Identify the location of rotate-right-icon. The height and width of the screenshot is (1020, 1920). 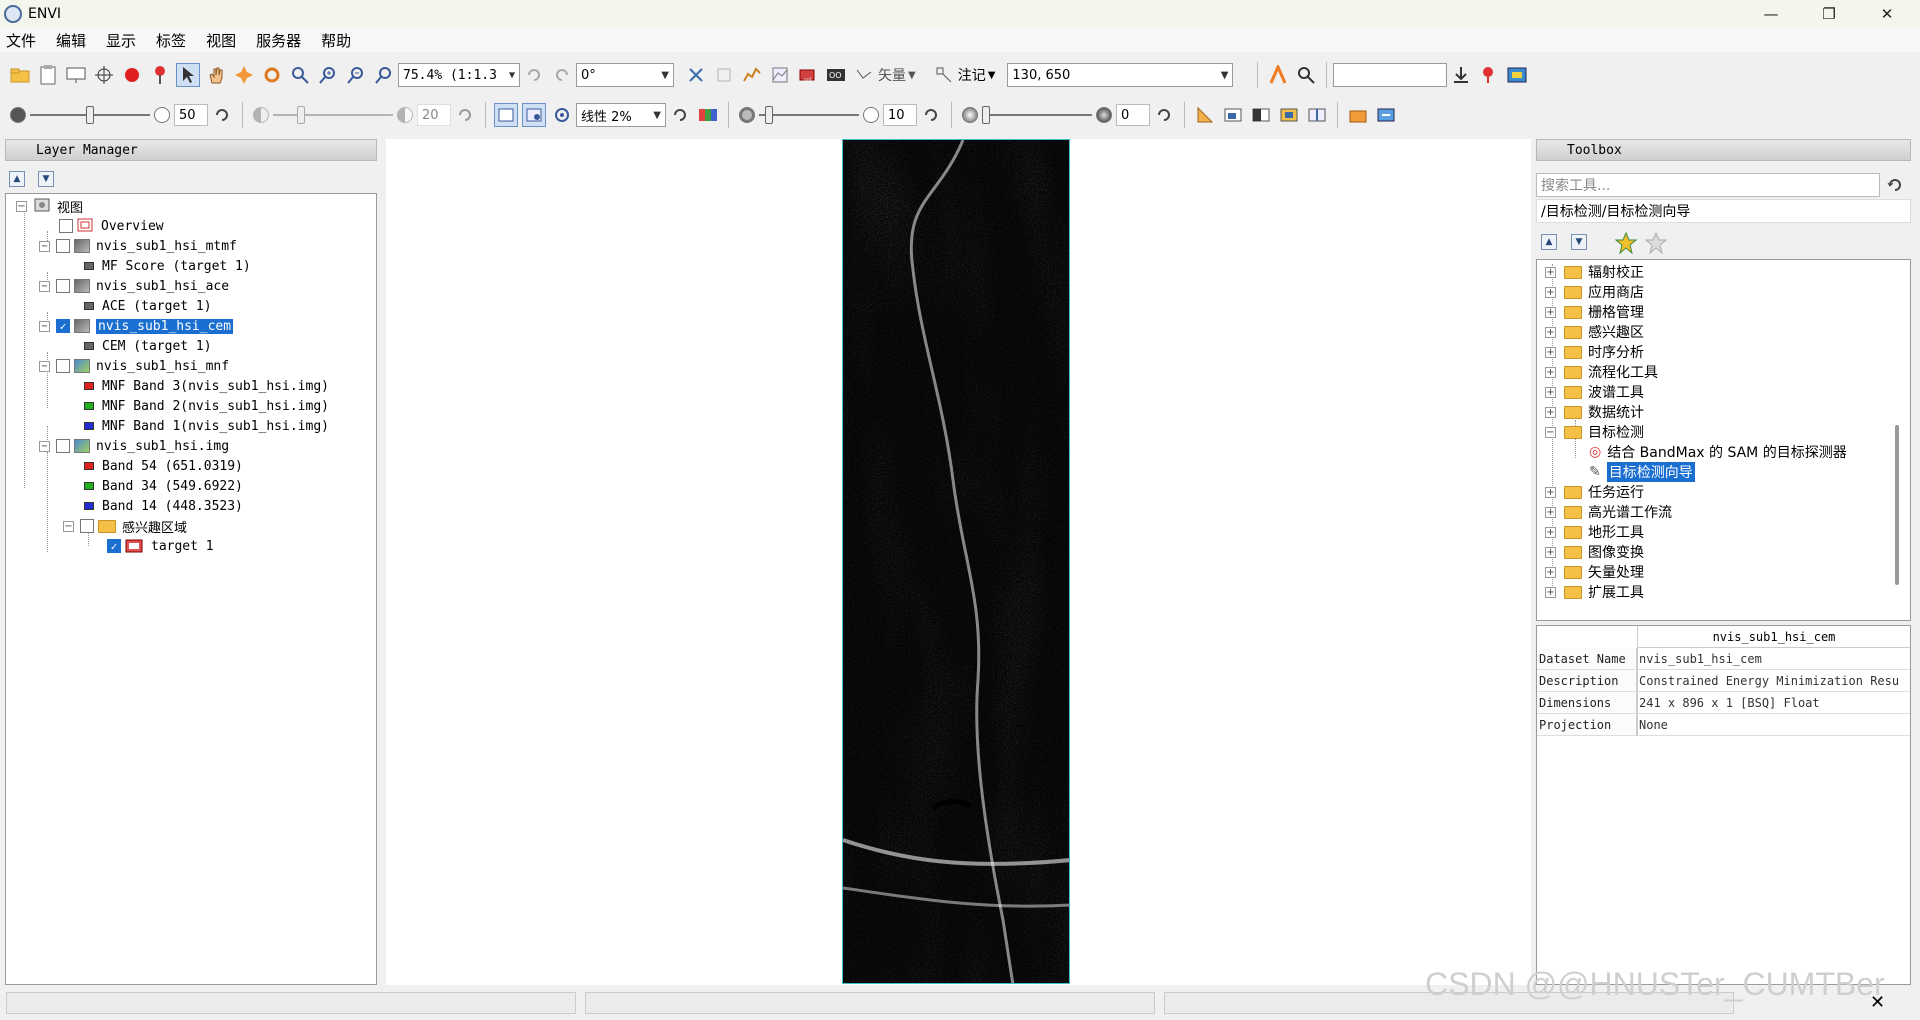
(562, 75).